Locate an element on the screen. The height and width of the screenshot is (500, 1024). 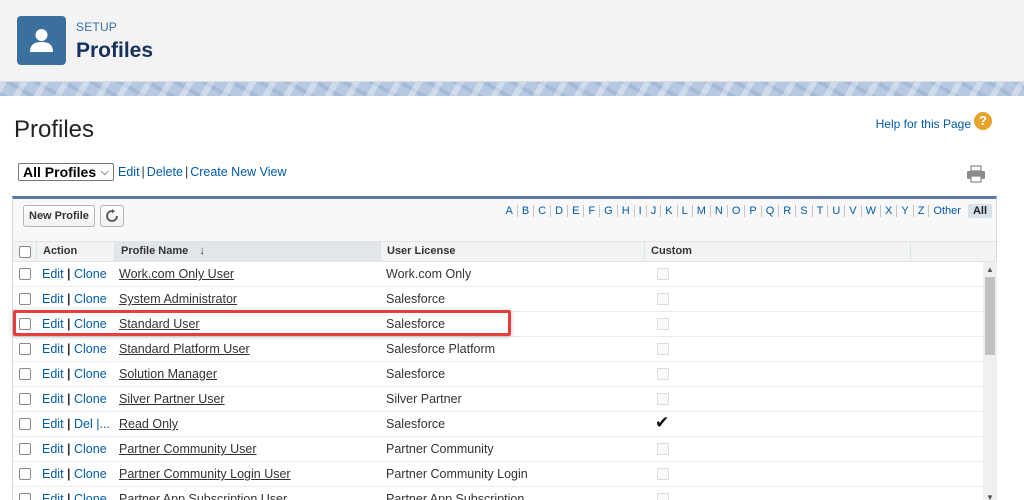
alpha-filter-p: P is located at coordinates (753, 211).